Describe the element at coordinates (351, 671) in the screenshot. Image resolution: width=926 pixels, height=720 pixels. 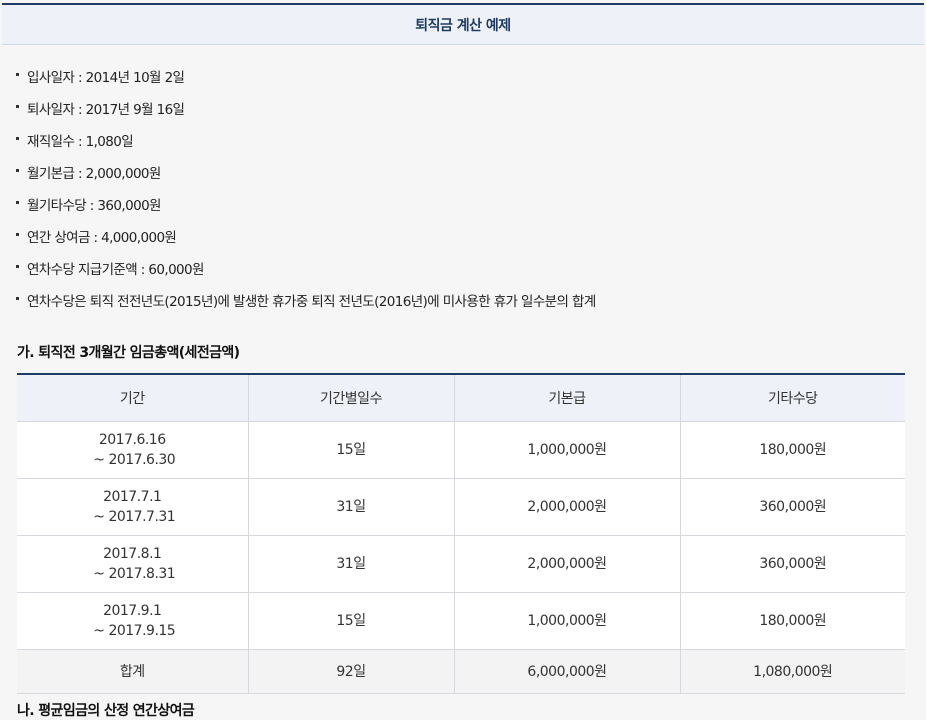
I see `total-days-cell: 92일` at that location.